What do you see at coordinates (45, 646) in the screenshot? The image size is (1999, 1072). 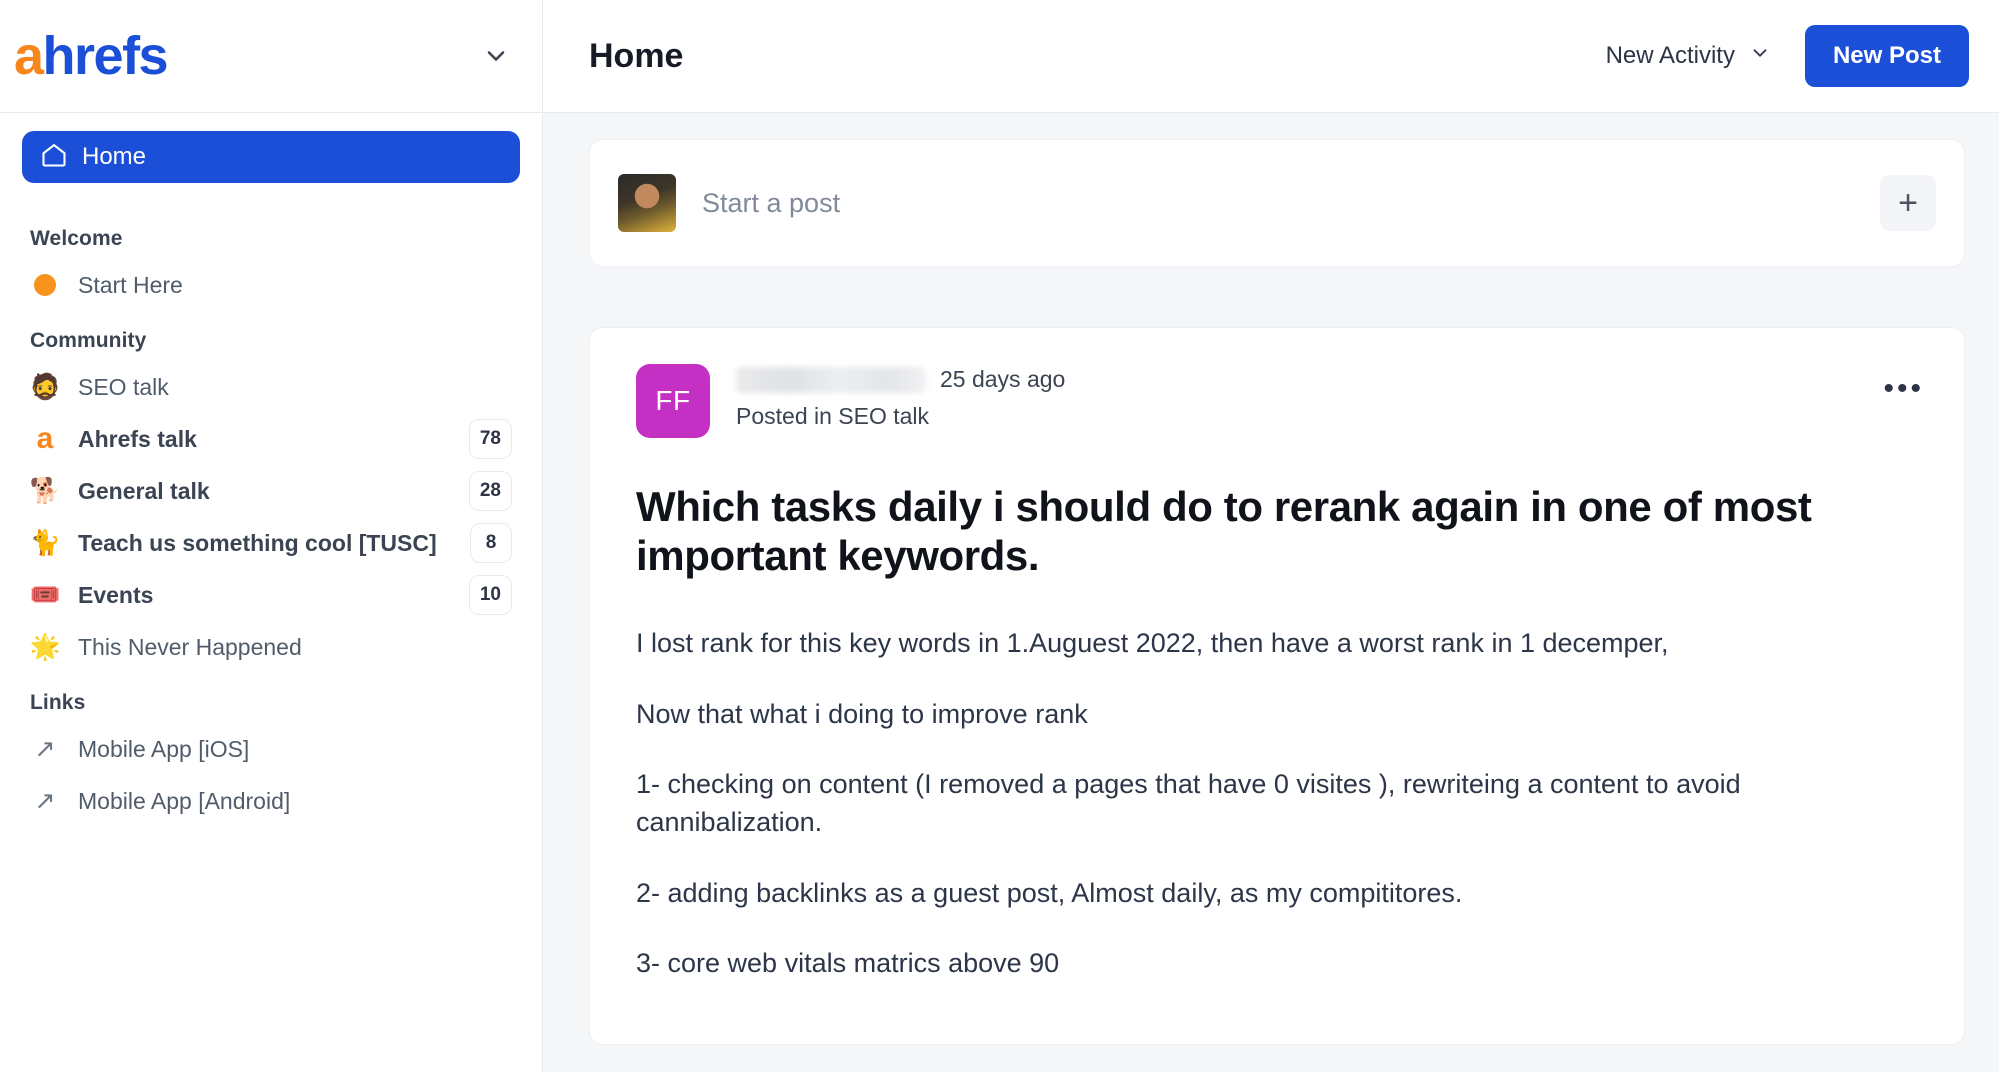 I see `star-emoji-icon: 🌟` at bounding box center [45, 646].